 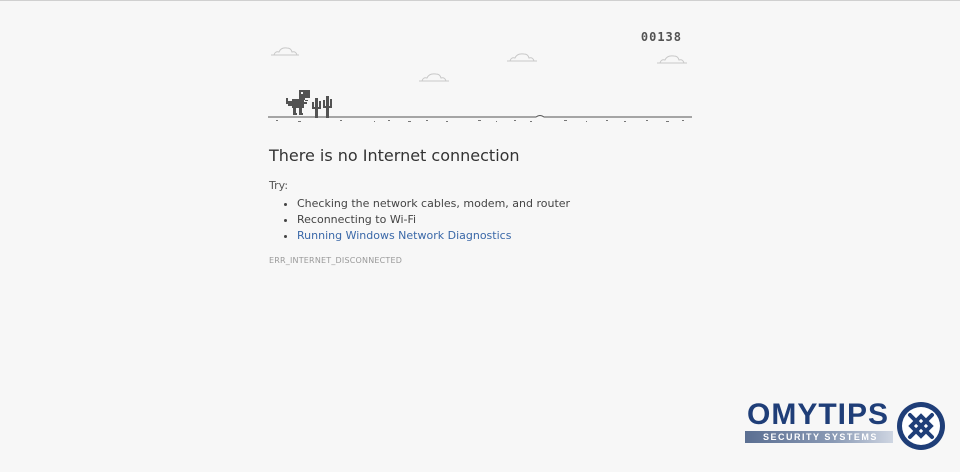 What do you see at coordinates (503, 220) in the screenshot?
I see `suggestion-item: Reconnecting to Wi-Fi` at bounding box center [503, 220].